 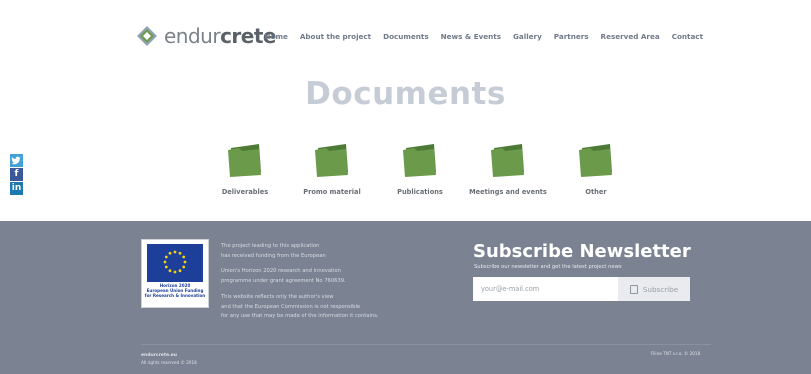 What do you see at coordinates (582, 251) in the screenshot?
I see `newsletter-title: Subscribe Newsletter` at bounding box center [582, 251].